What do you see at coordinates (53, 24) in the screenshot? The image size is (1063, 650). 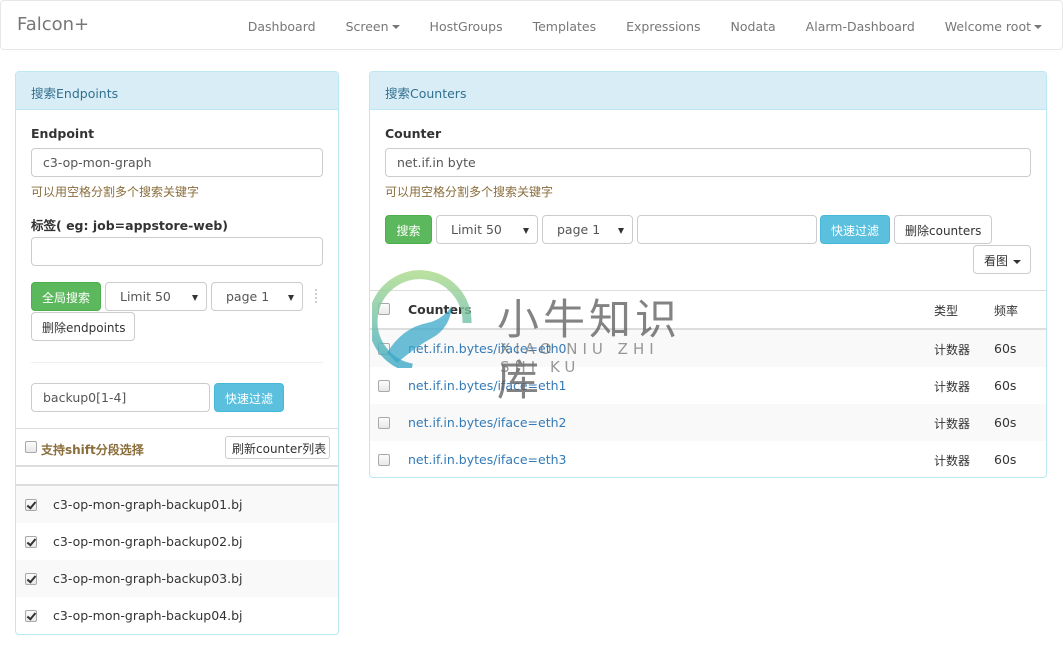 I see `brand-logo: Falcon+` at bounding box center [53, 24].